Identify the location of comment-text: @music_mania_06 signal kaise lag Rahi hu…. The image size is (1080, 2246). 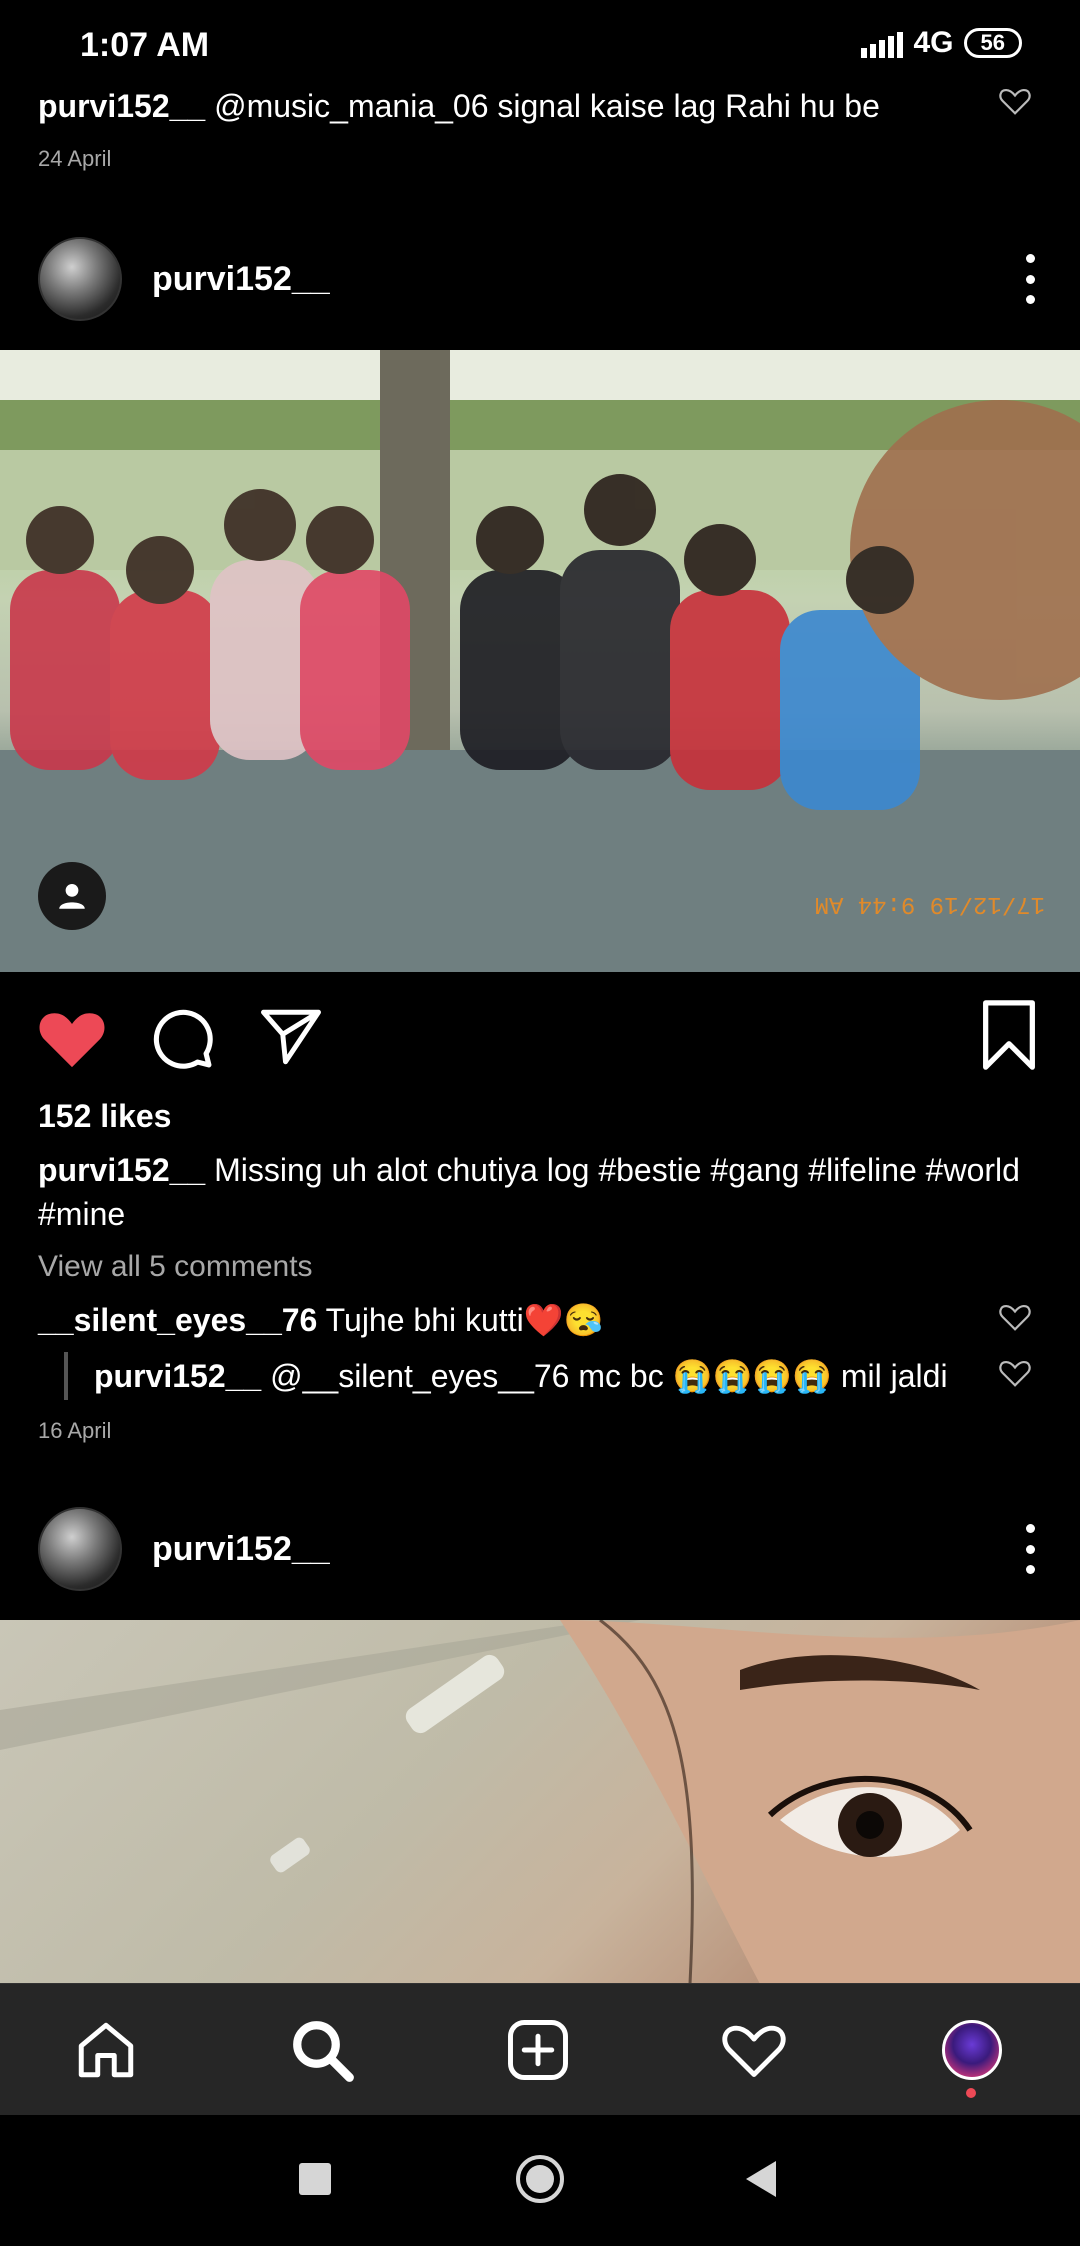
(542, 106).